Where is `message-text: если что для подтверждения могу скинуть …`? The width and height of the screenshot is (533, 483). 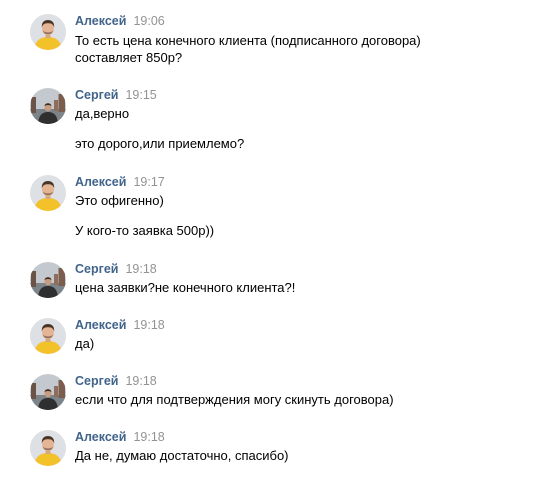
message-text: если что для подтверждения могу скинуть … is located at coordinates (234, 399).